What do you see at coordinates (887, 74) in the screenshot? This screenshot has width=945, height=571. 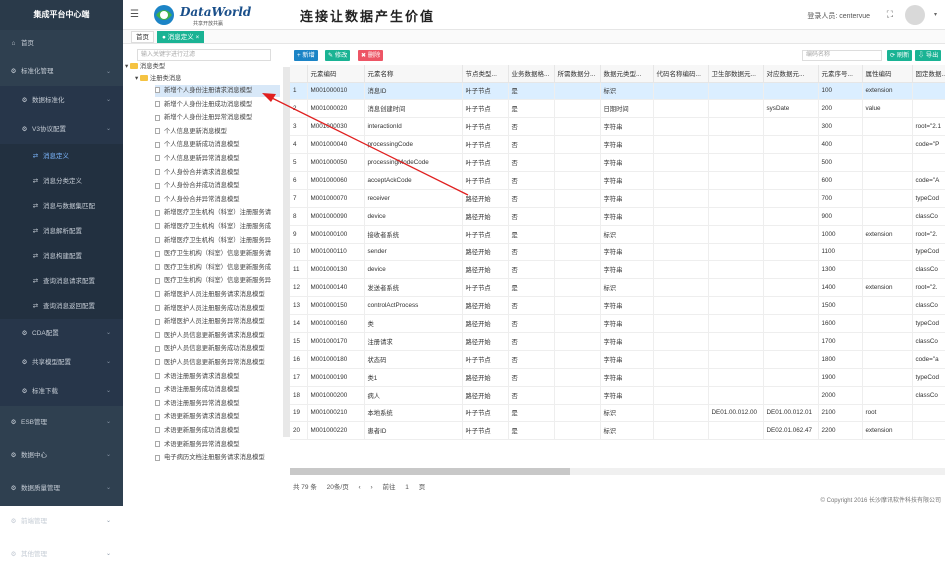 I see `column-header: 属性编码` at bounding box center [887, 74].